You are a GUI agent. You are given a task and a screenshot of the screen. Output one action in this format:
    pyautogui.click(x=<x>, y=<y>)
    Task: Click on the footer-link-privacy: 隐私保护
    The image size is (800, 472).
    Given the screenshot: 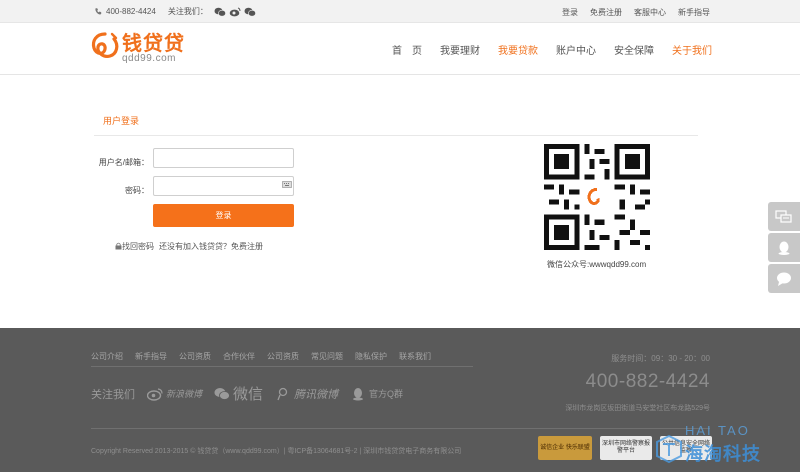 What is the action you would take?
    pyautogui.click(x=371, y=356)
    